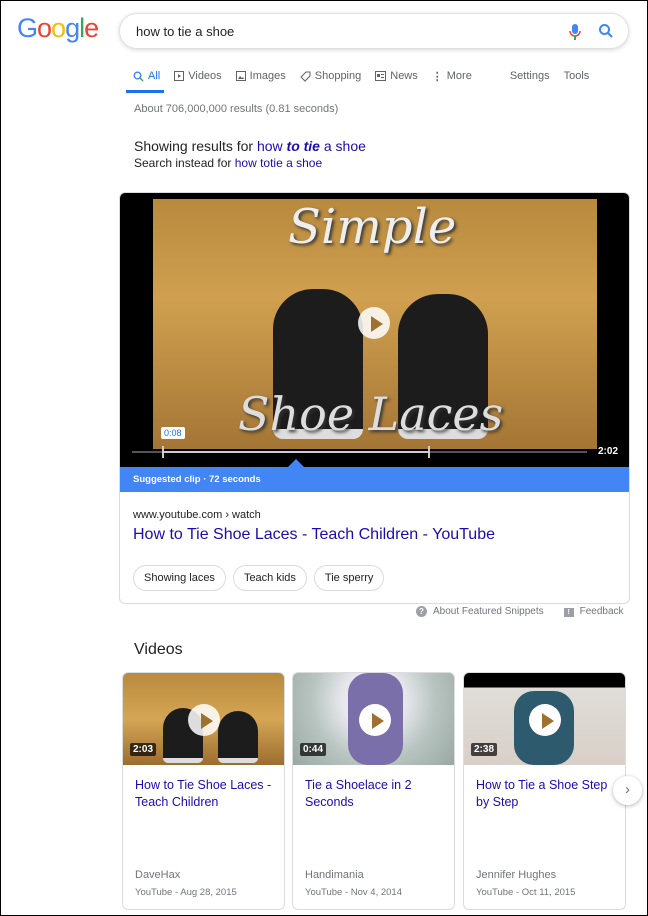 The image size is (648, 916). I want to click on suggested-clip-bar: Suggested clip · 72 seconds, so click(374, 475).